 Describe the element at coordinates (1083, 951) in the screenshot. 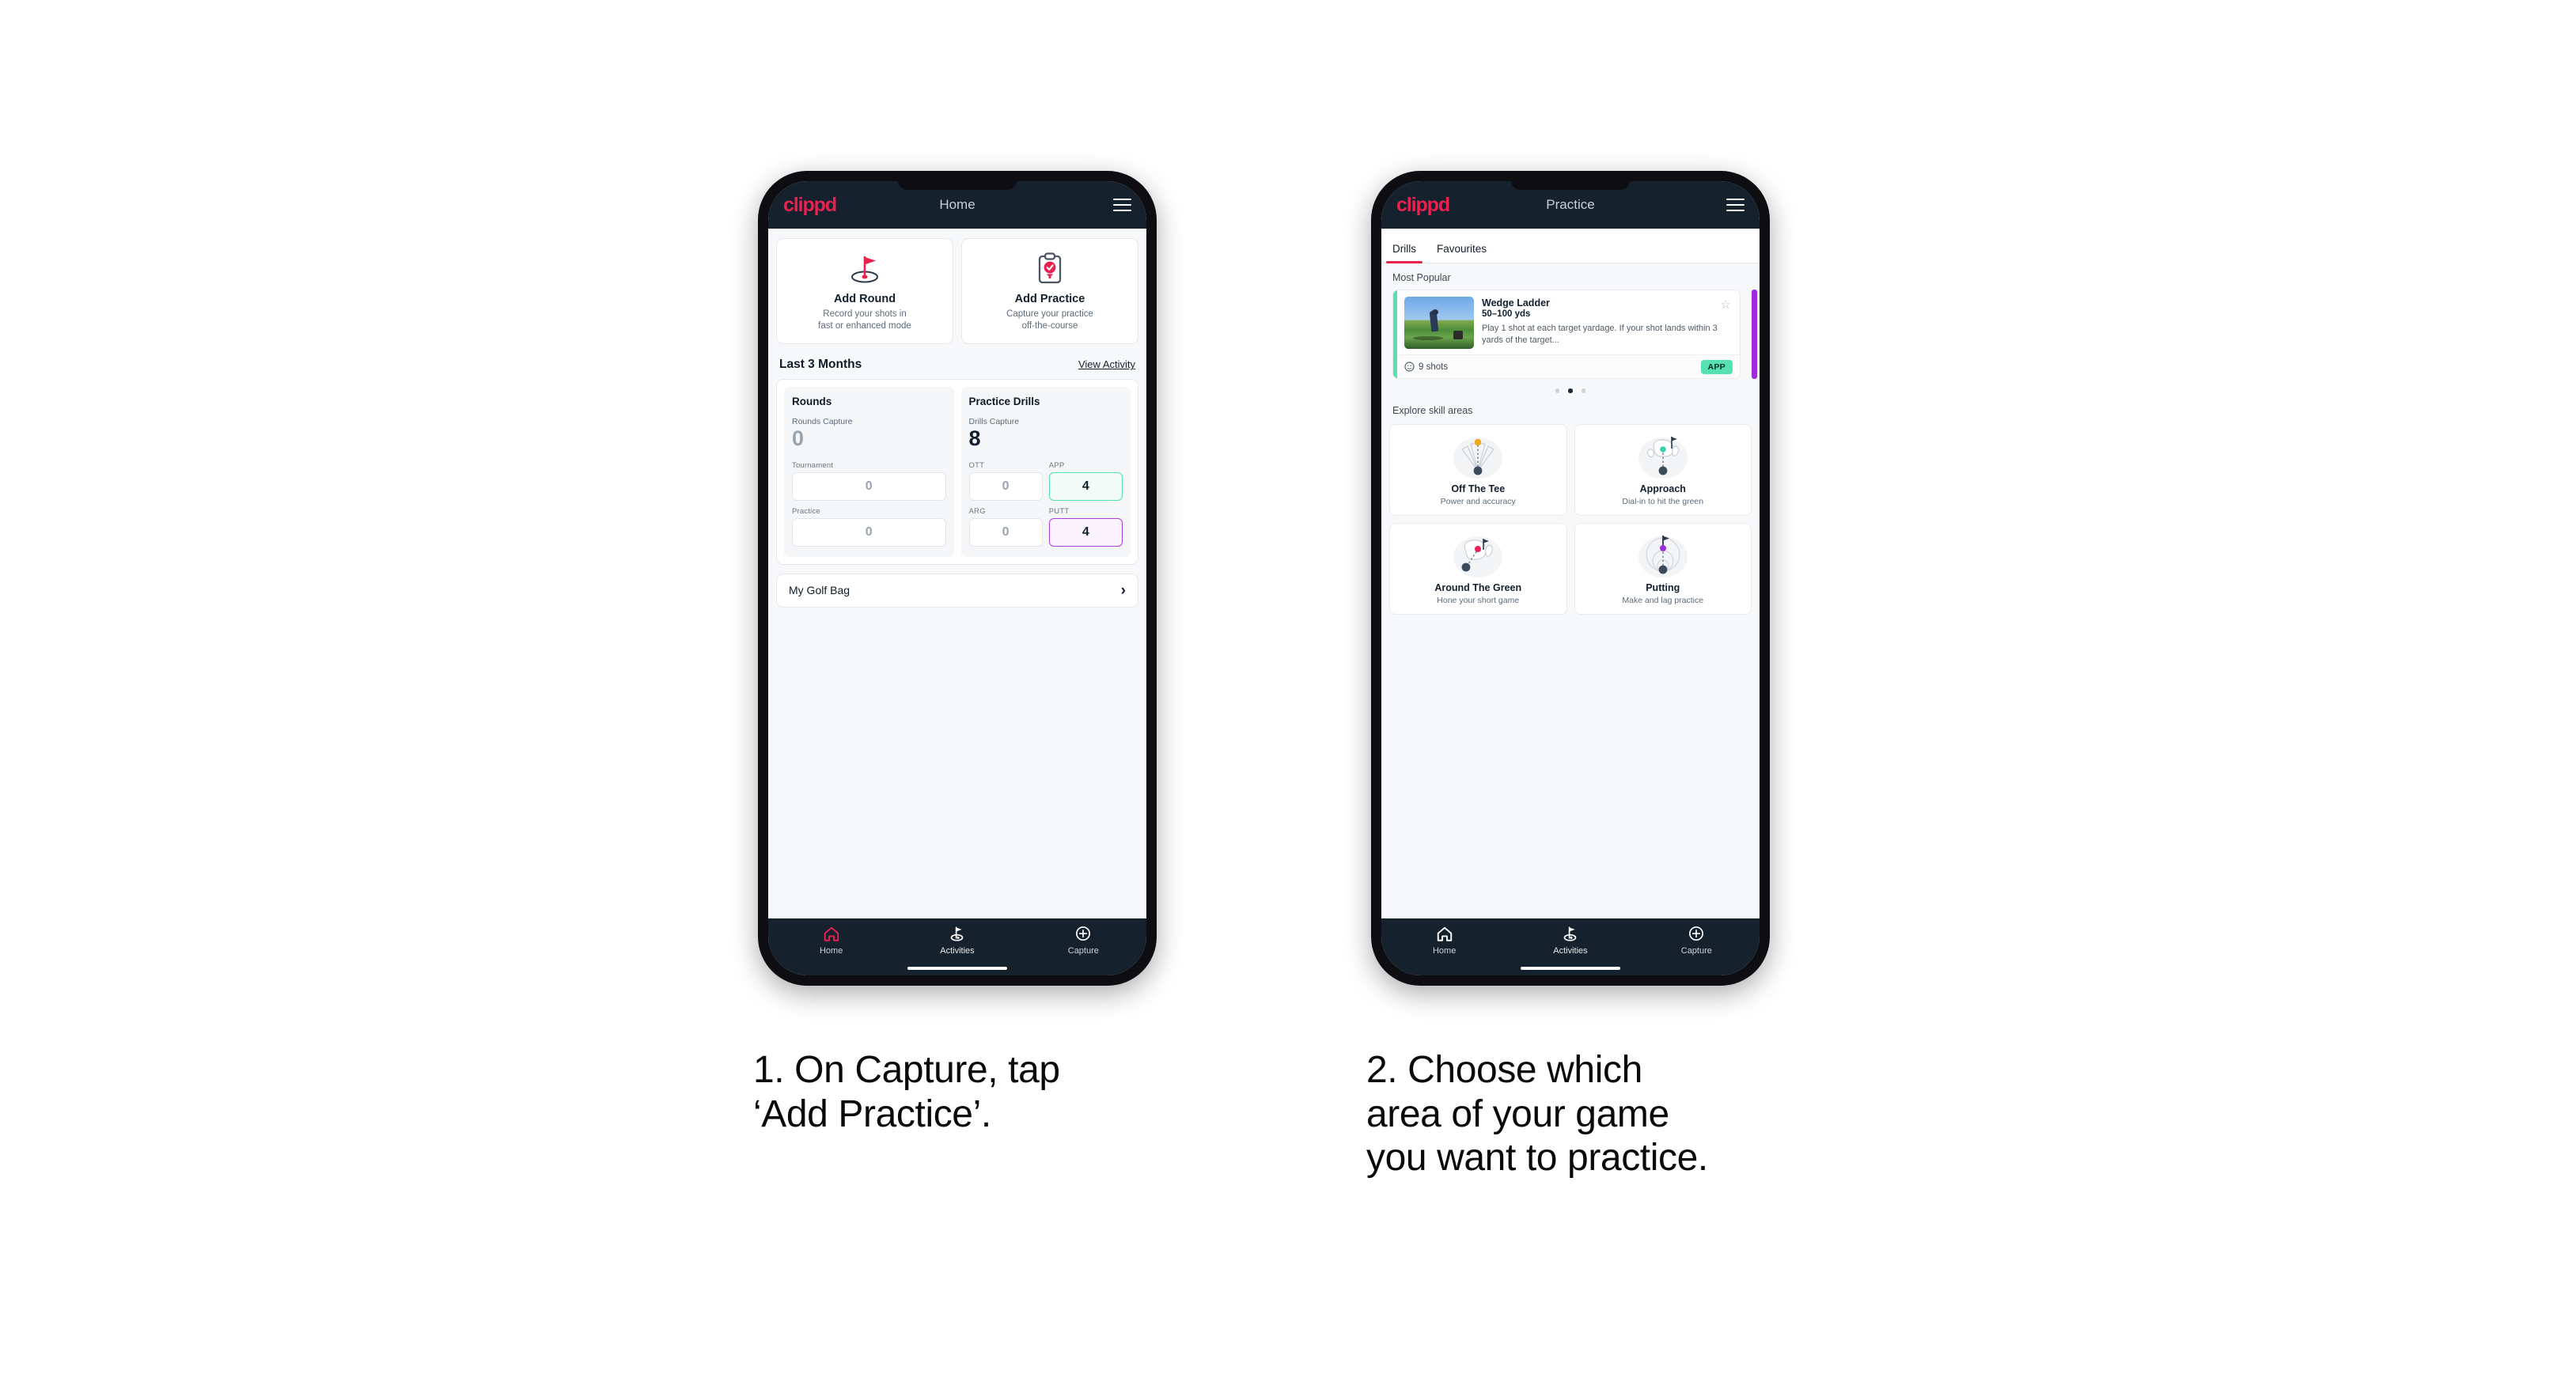

I see `nav-label: Capture` at that location.